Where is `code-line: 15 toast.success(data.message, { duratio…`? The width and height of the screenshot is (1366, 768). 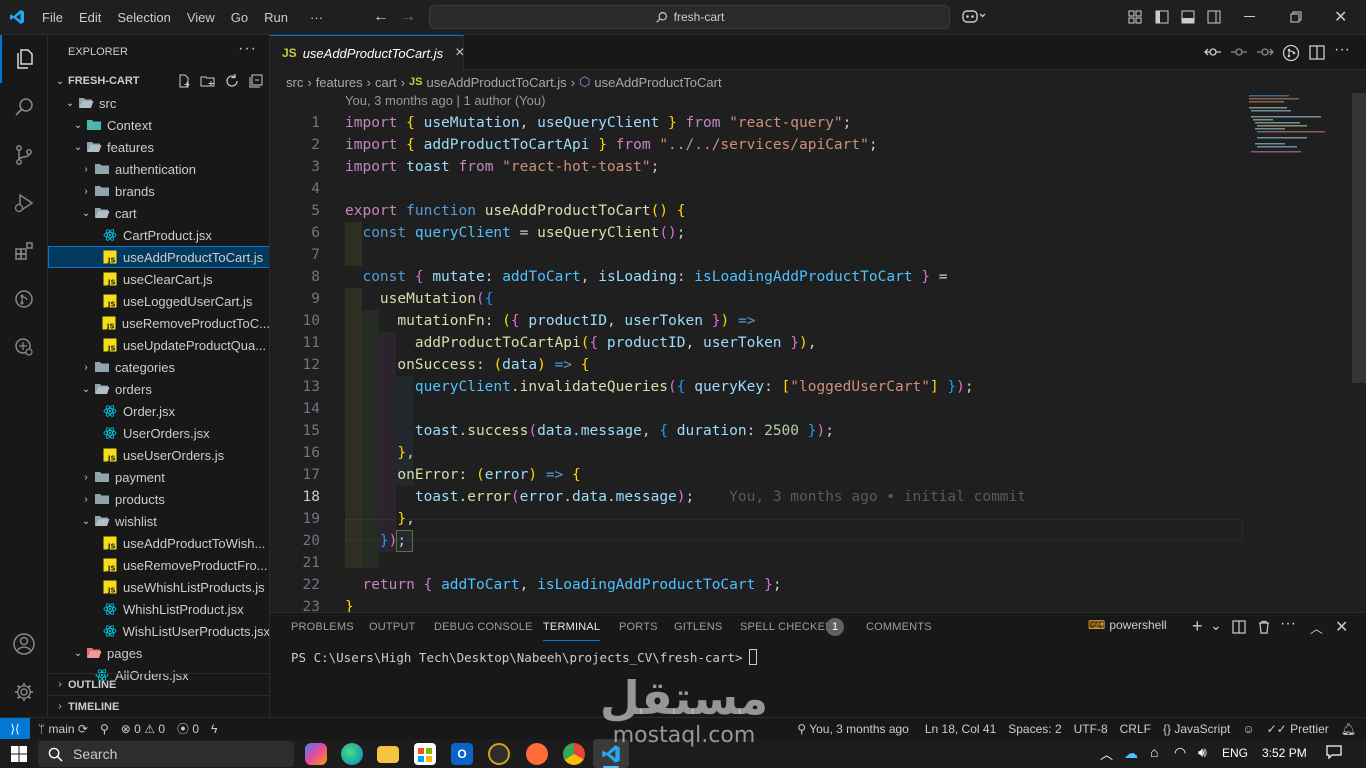
code-line: 15 toast.success(data.message, { duratio… is located at coordinates (757, 431).